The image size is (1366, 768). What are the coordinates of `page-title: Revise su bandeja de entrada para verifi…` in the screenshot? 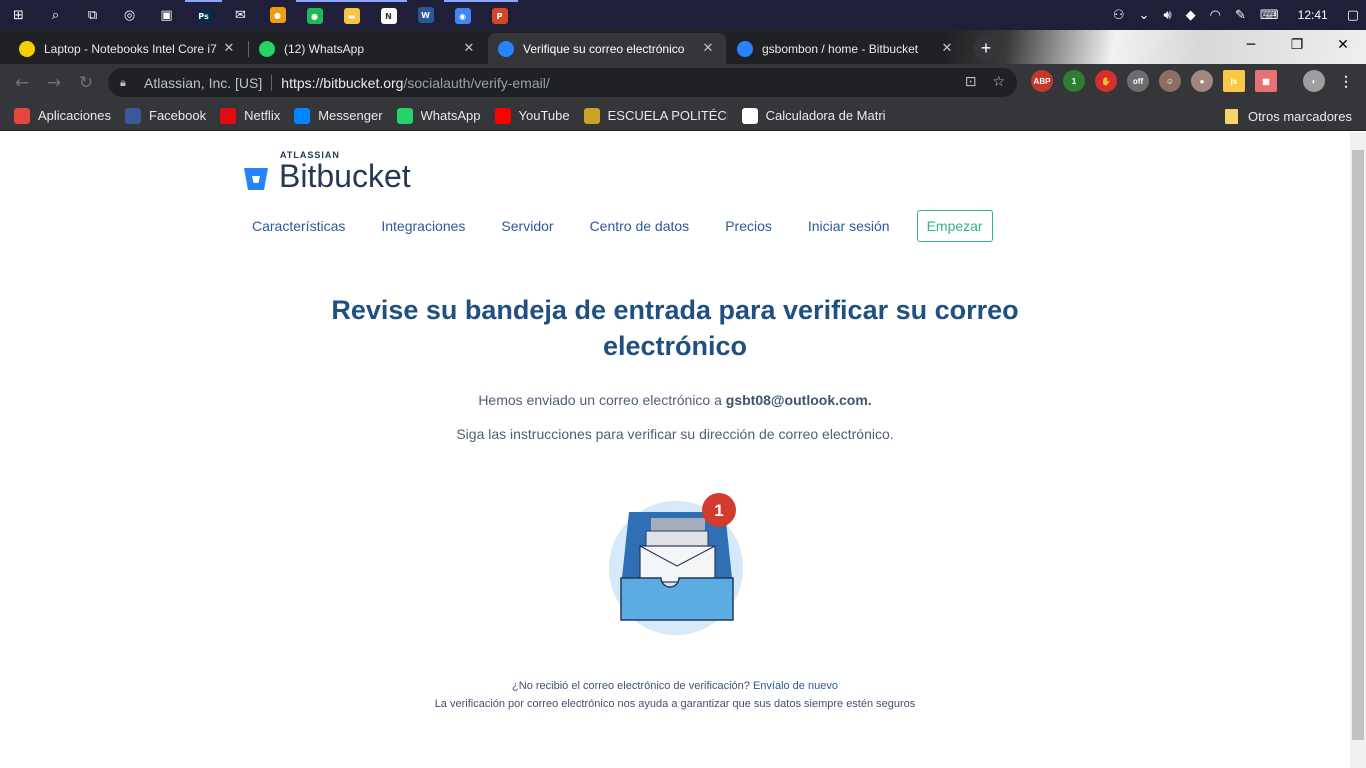 It's located at (675, 328).